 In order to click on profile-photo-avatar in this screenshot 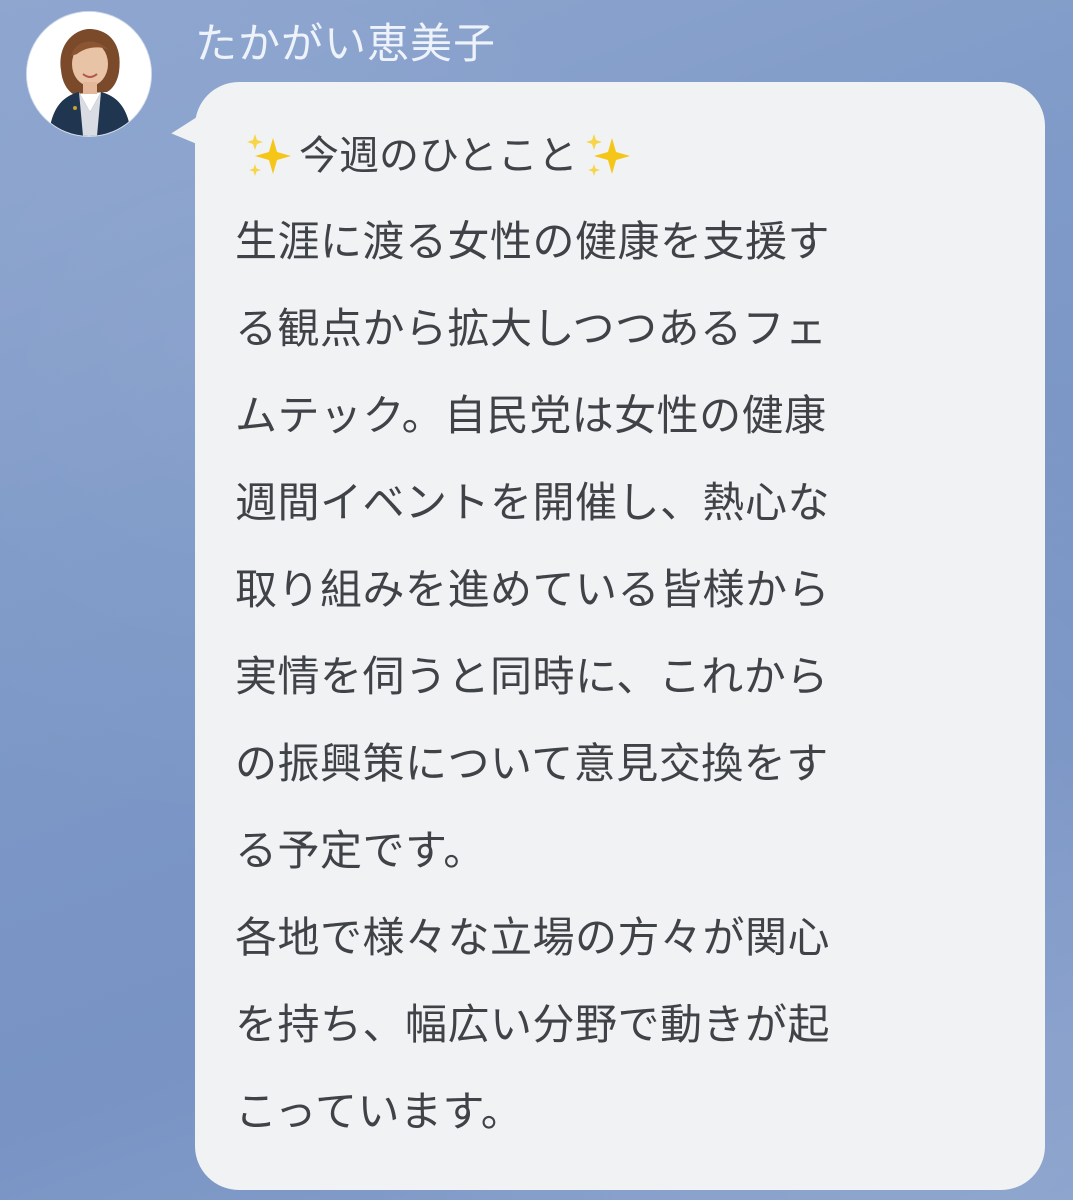, I will do `click(89, 74)`.